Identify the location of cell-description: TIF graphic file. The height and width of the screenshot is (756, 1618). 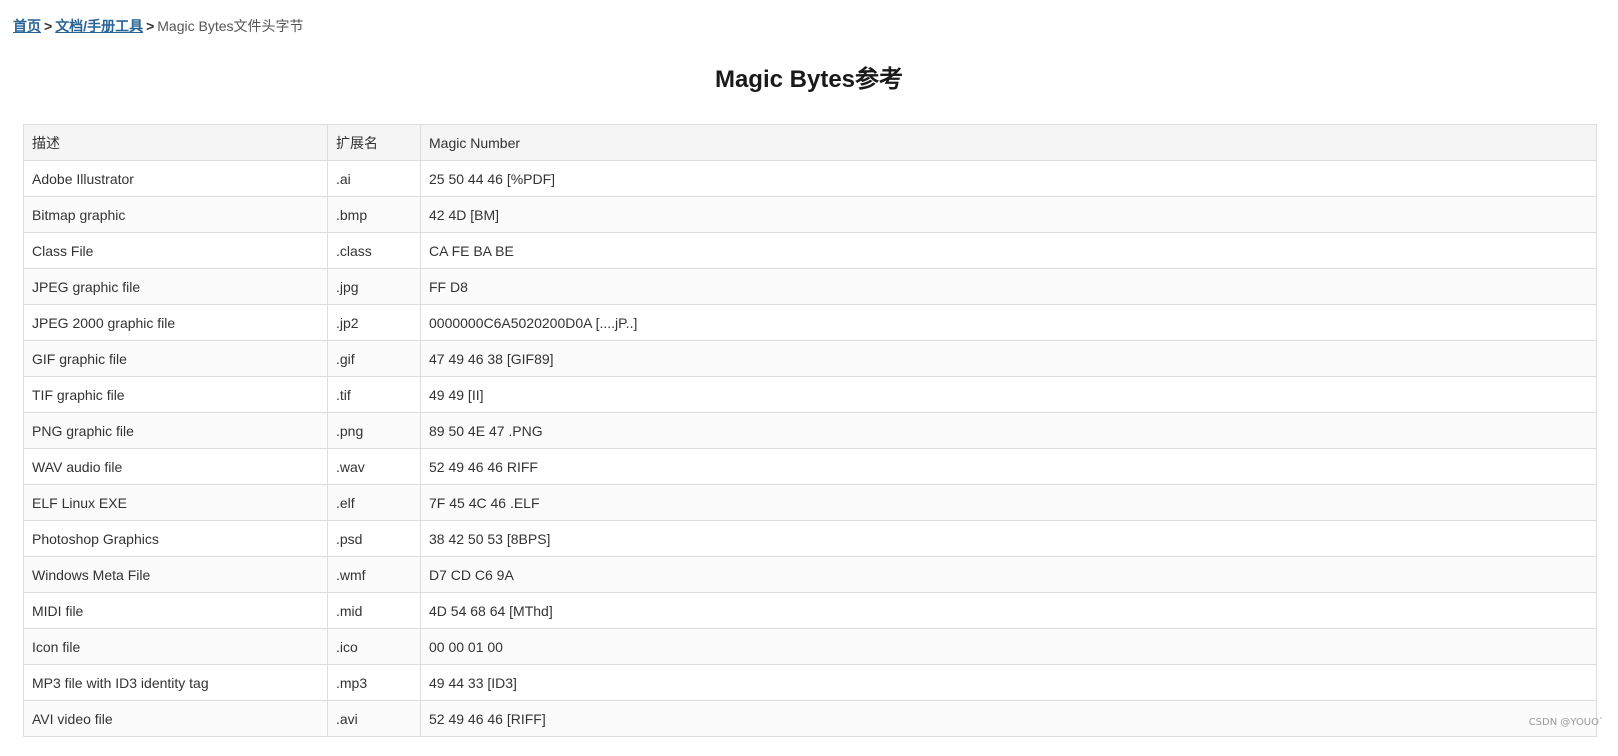
(175, 394).